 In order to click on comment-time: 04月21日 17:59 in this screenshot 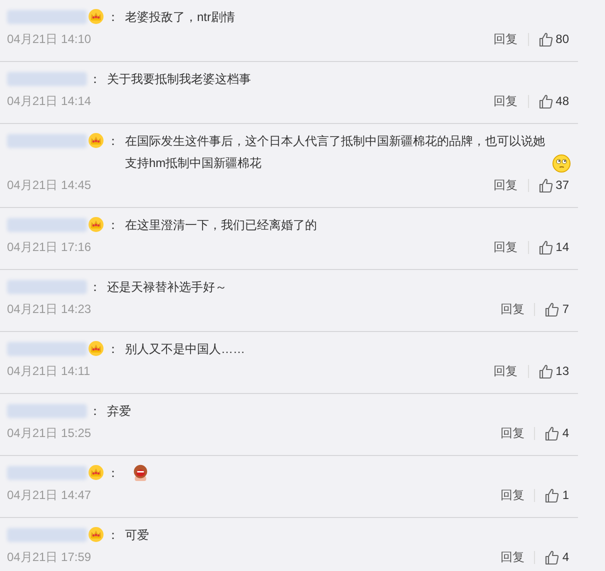, I will do `click(49, 557)`.